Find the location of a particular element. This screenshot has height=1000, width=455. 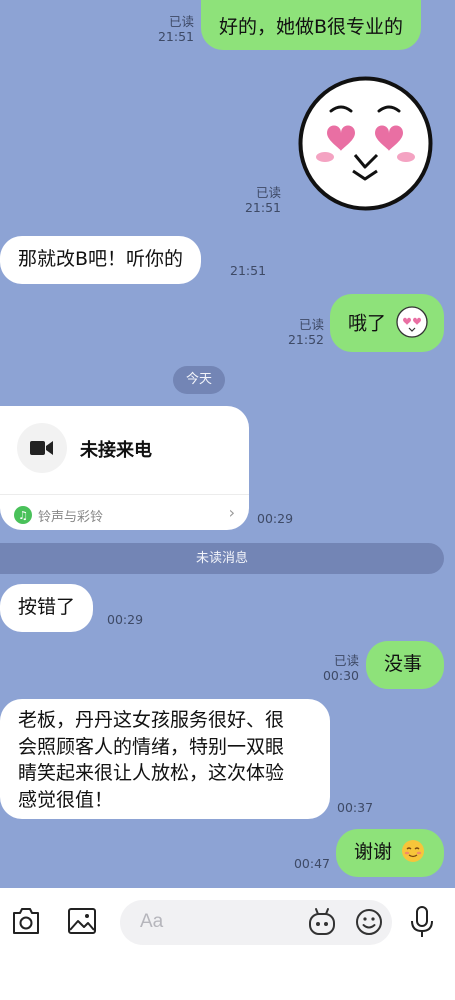

my-message-bubble: 没事 is located at coordinates (405, 665).